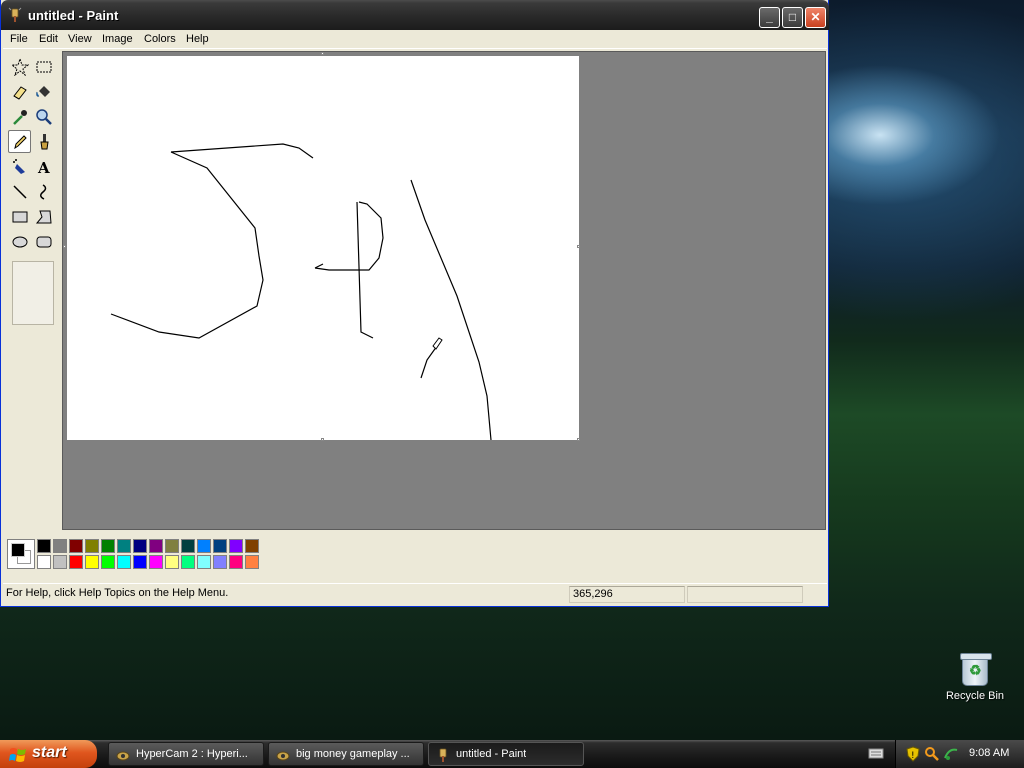 This screenshot has width=1024, height=768. I want to click on polygon-icon, so click(43, 216).